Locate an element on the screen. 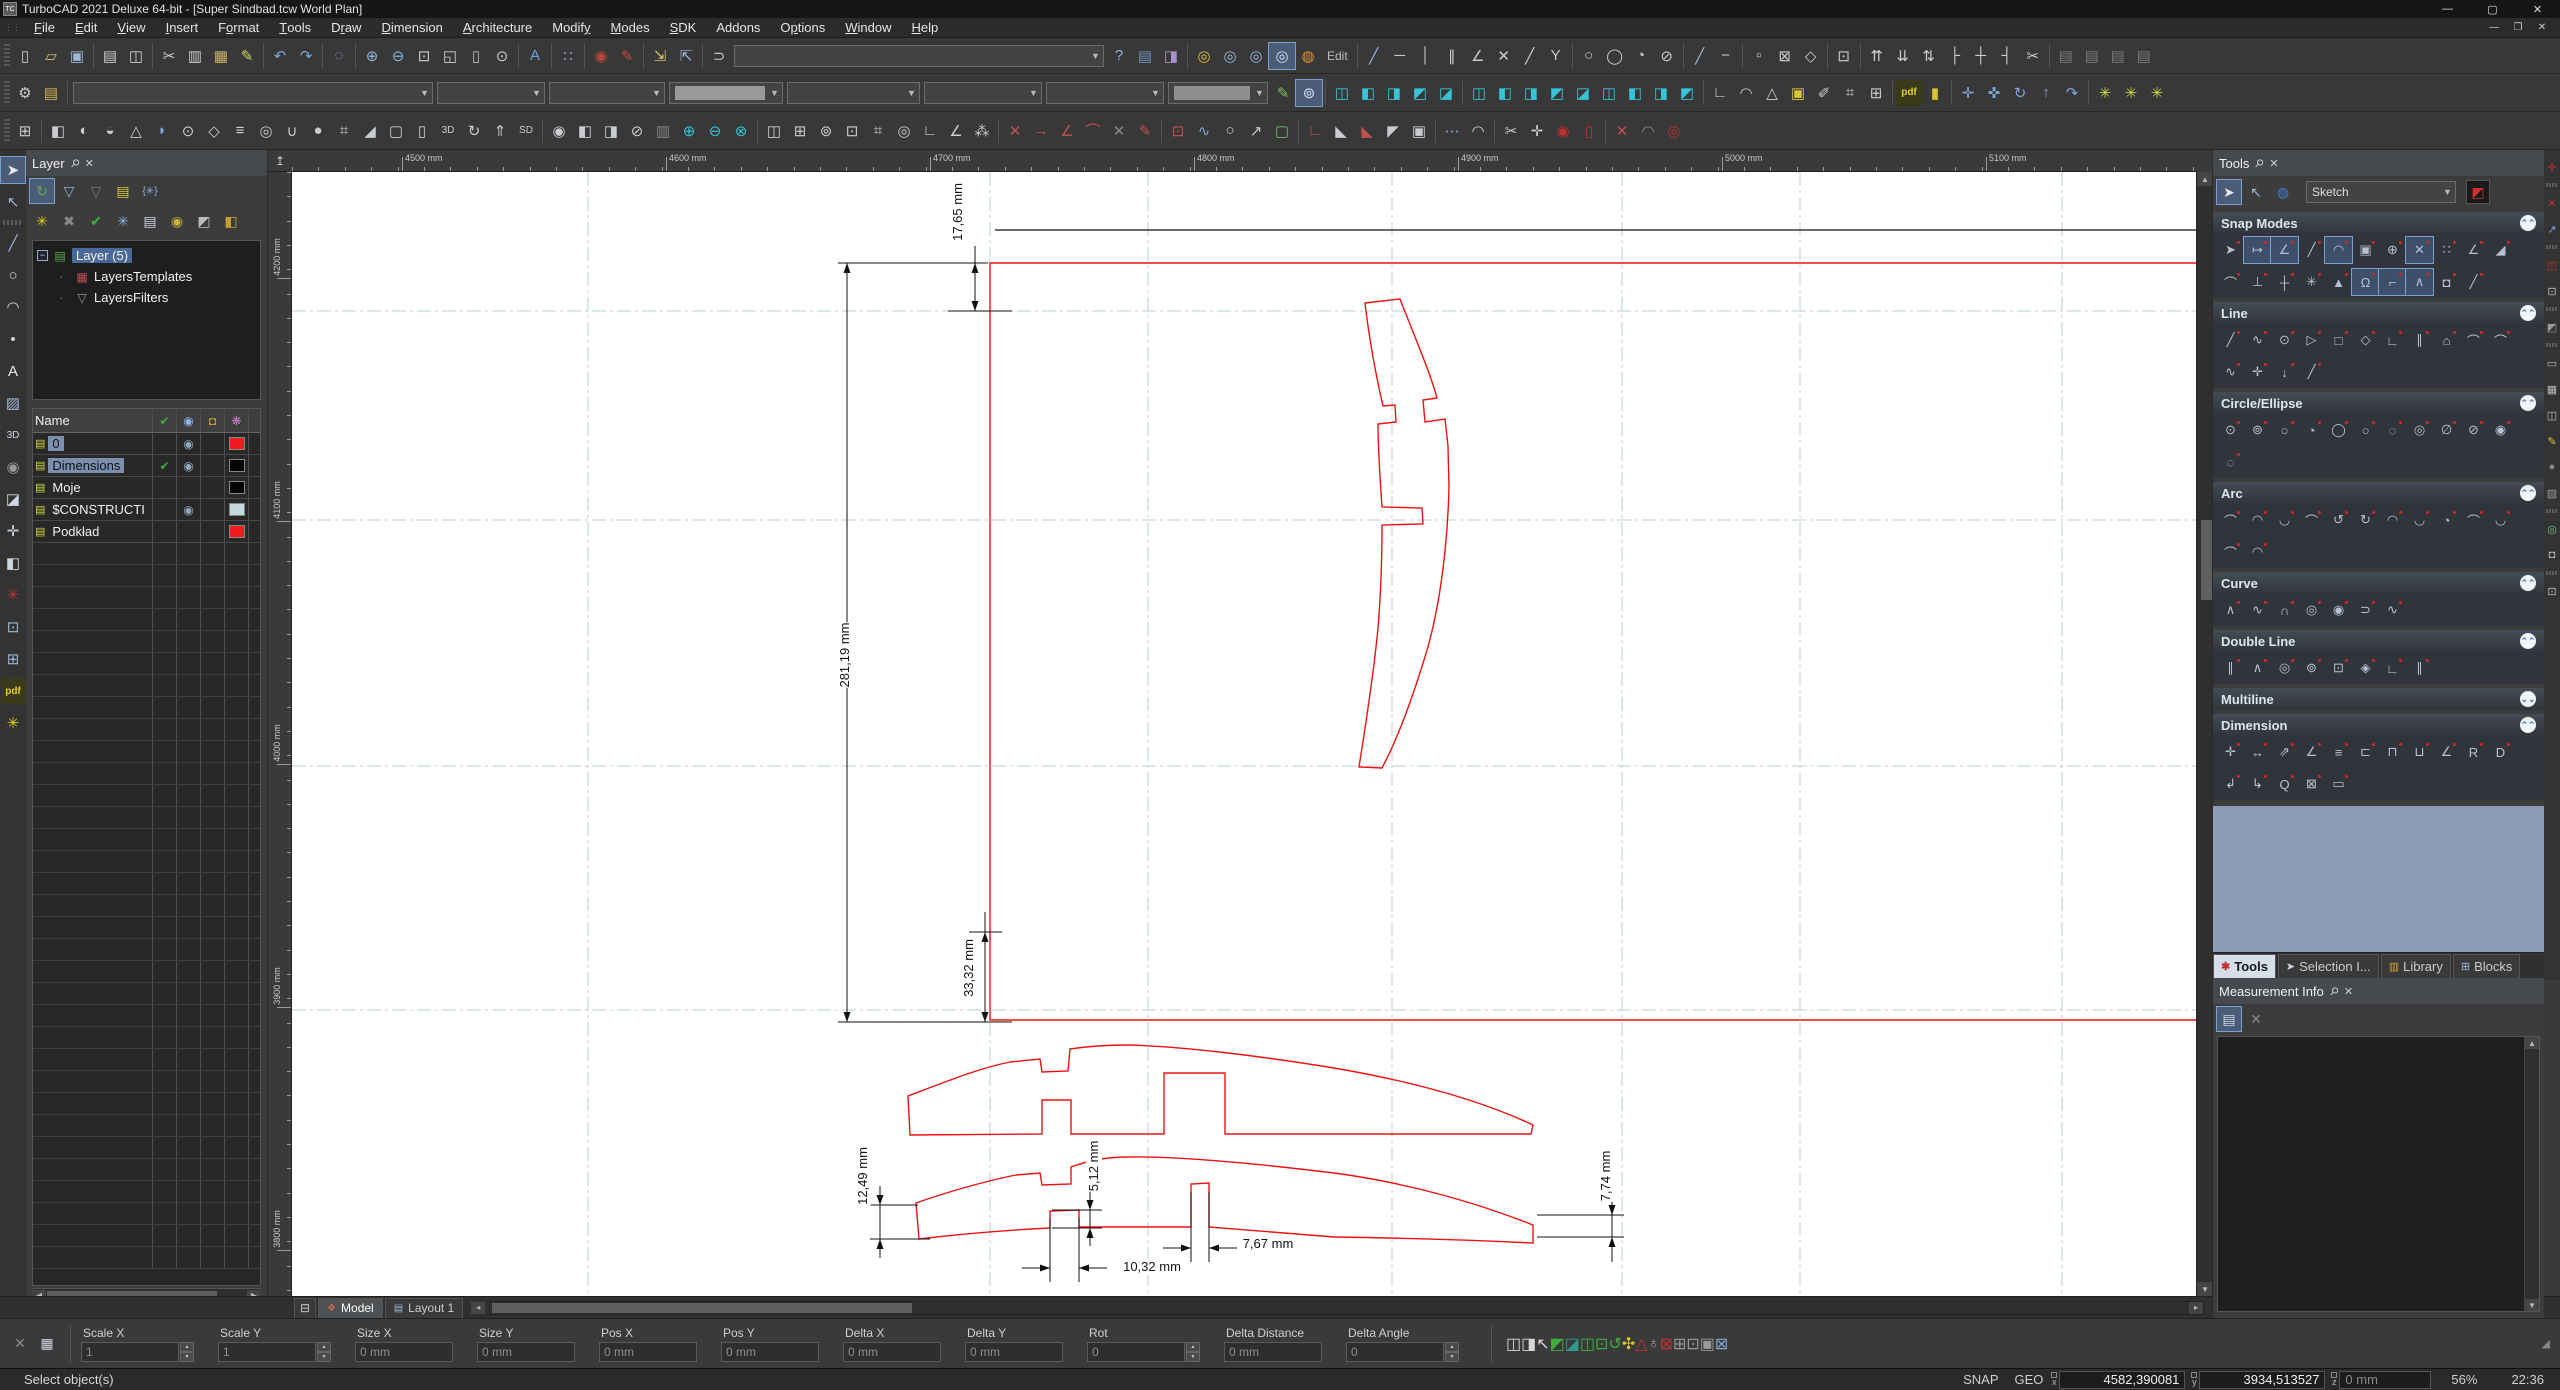 This screenshot has height=1390, width=2560. menu-format: Fo rmat is located at coordinates (238, 27).